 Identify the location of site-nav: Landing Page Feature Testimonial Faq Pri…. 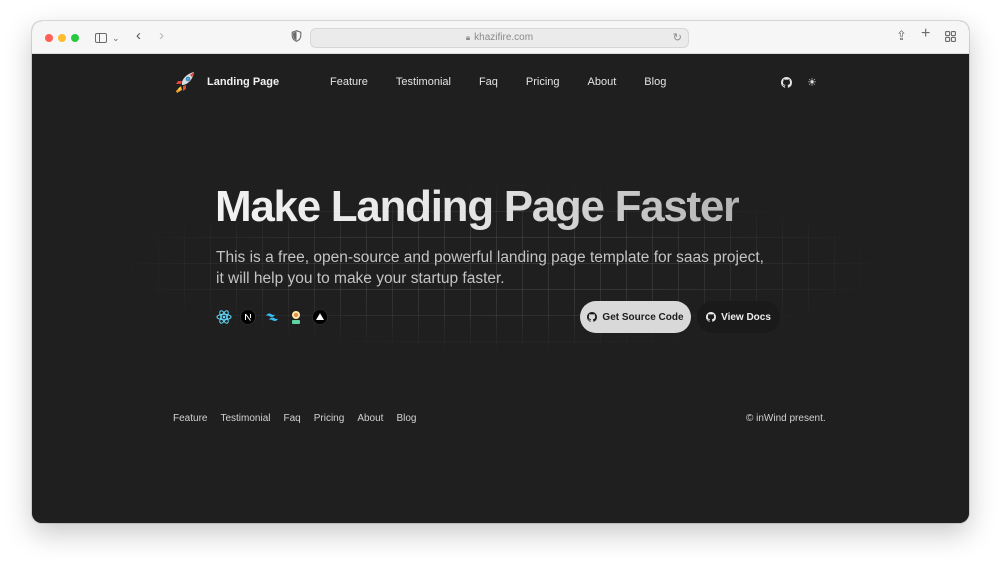
(500, 83).